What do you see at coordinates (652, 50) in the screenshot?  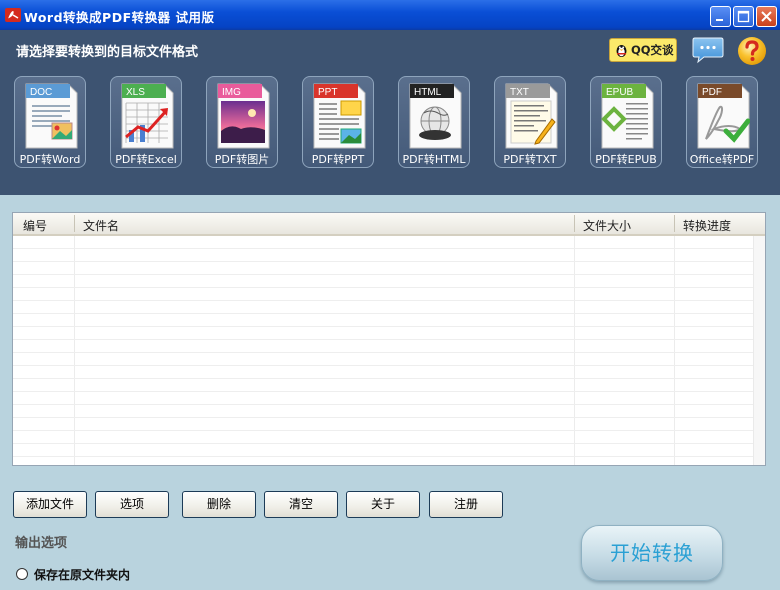 I see `qq-chat-label: QQ交谈` at bounding box center [652, 50].